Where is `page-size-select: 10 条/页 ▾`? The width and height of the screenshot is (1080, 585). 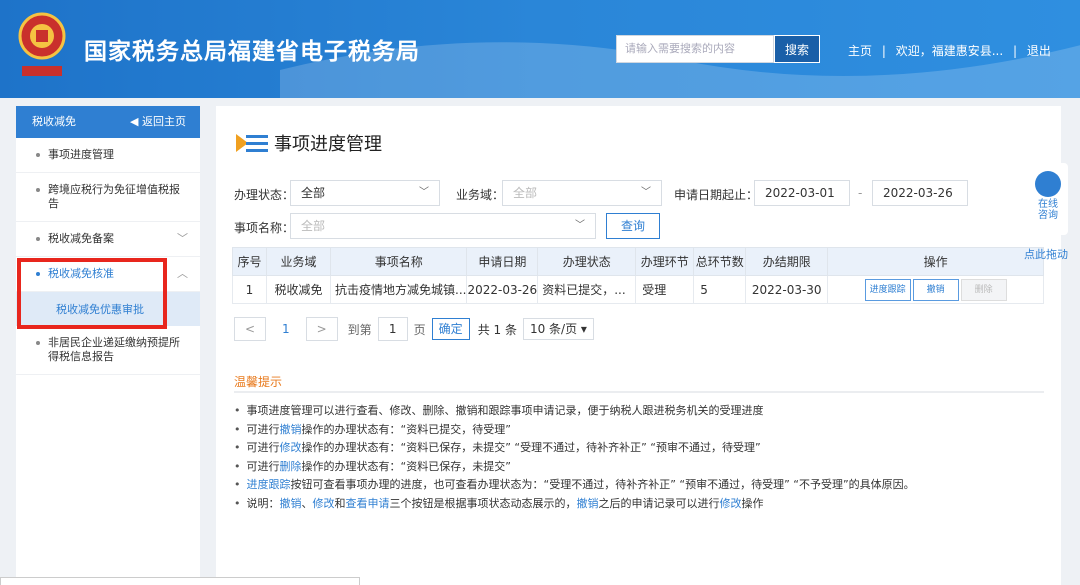 page-size-select: 10 条/页 ▾ is located at coordinates (558, 329).